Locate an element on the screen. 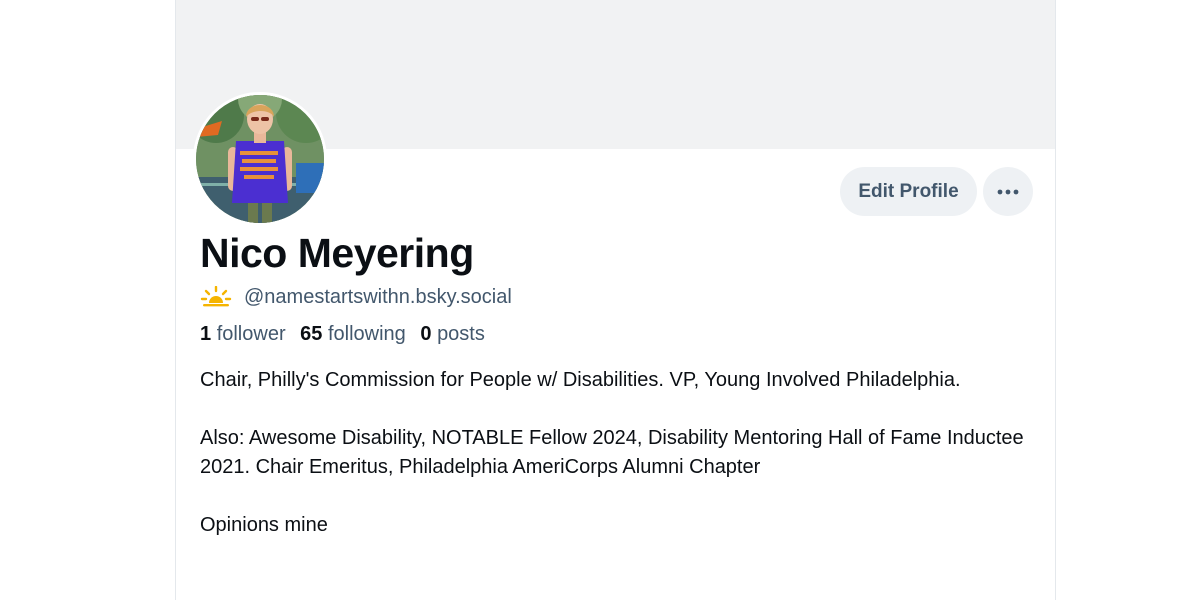 The image size is (1200, 600). profile-handle: @namestartswithn.bsky.social is located at coordinates (378, 297).